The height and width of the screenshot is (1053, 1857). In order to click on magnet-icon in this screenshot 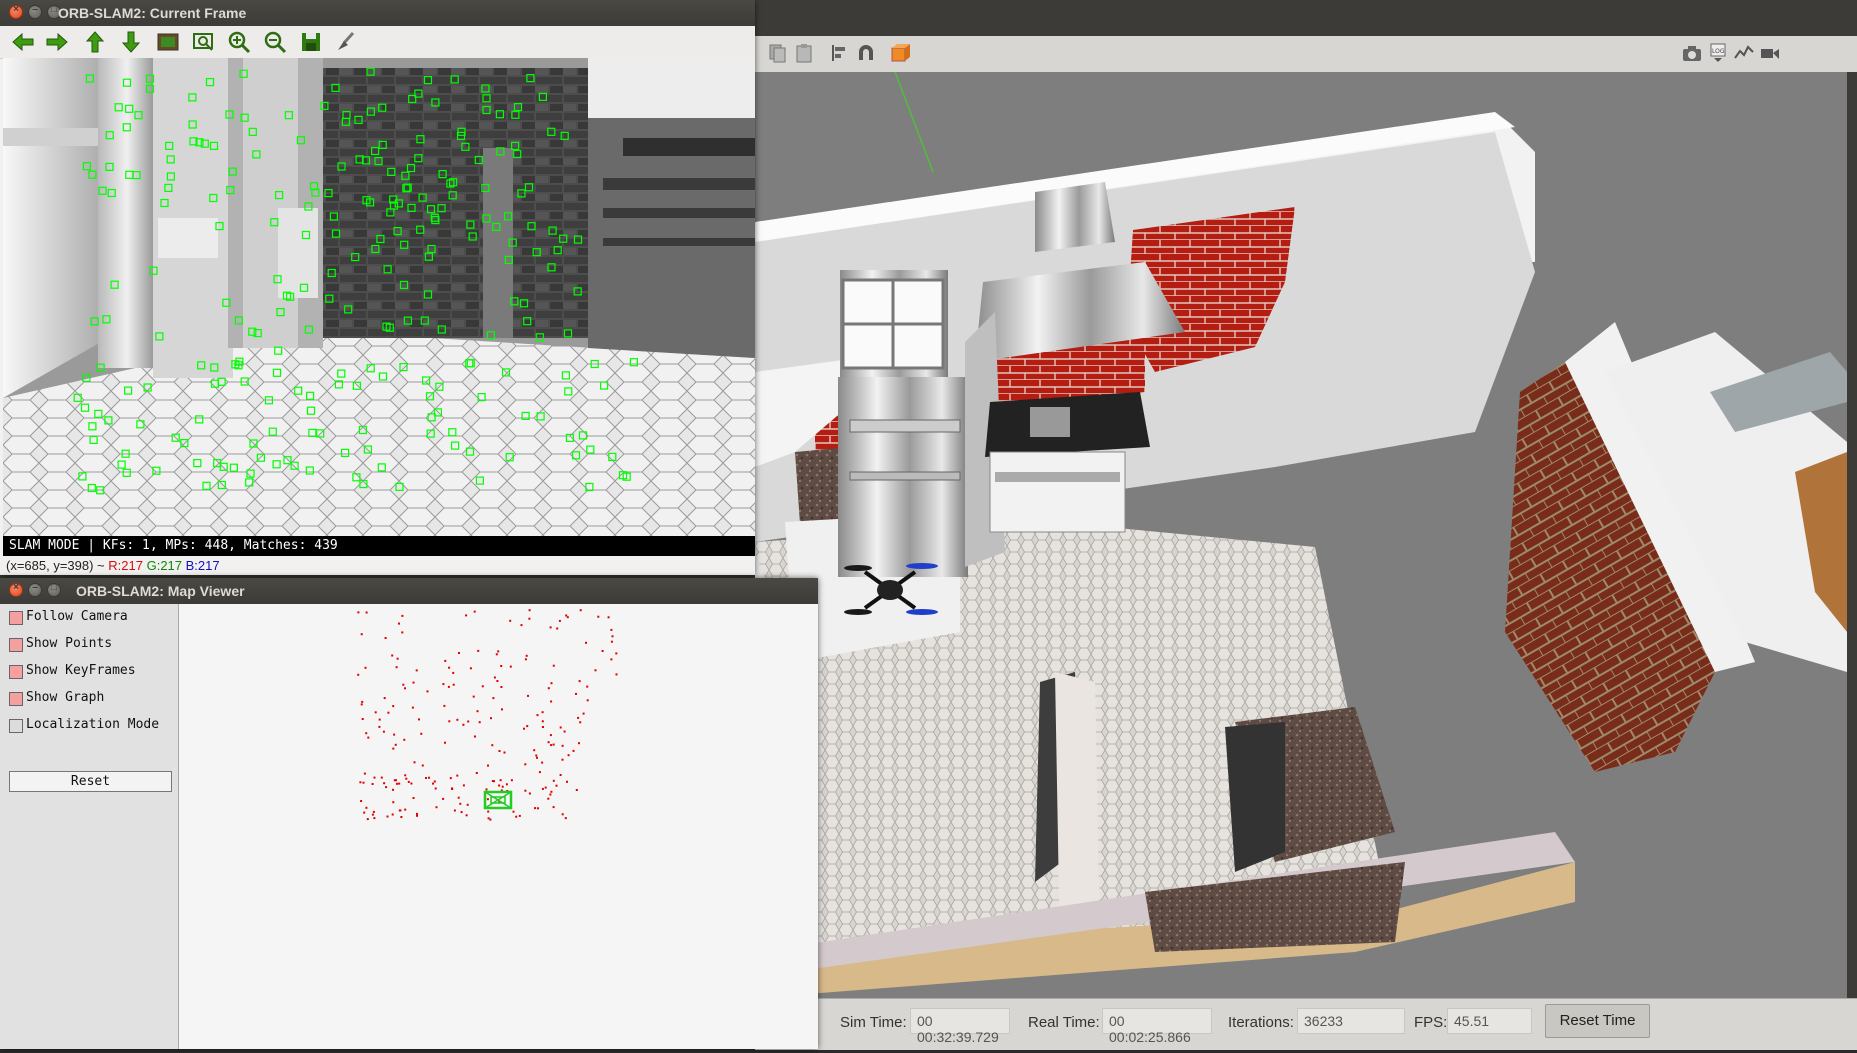, I will do `click(866, 53)`.